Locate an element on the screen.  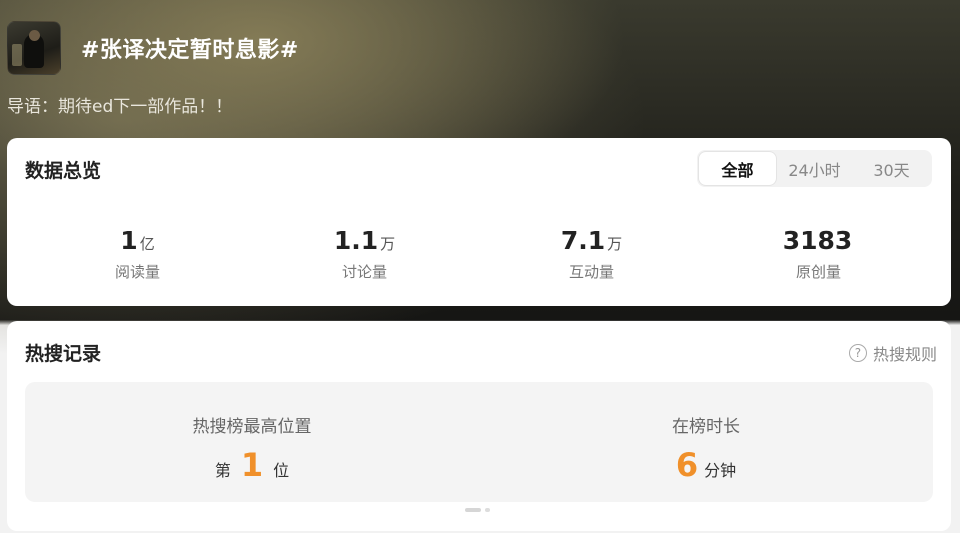
page-dot is located at coordinates (487, 510).